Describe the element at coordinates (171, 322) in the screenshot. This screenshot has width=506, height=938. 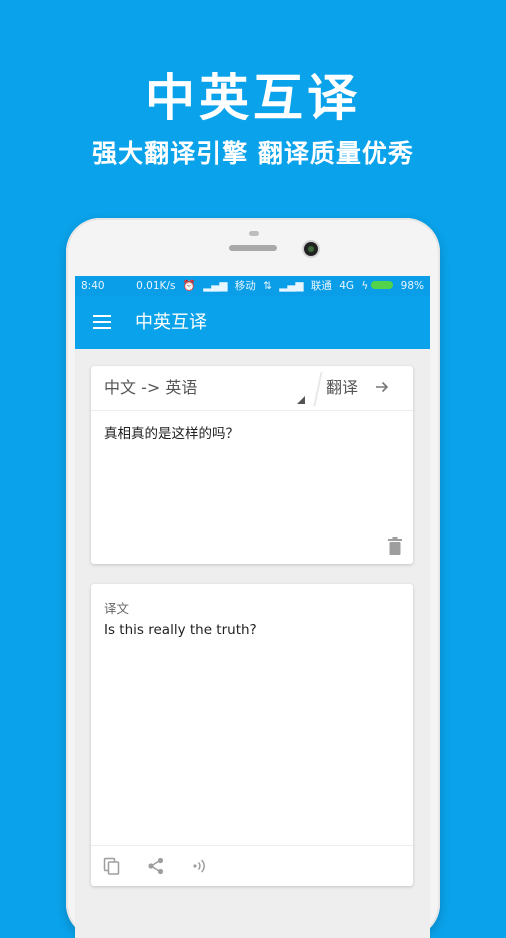
I see `app-title: 中英互译` at that location.